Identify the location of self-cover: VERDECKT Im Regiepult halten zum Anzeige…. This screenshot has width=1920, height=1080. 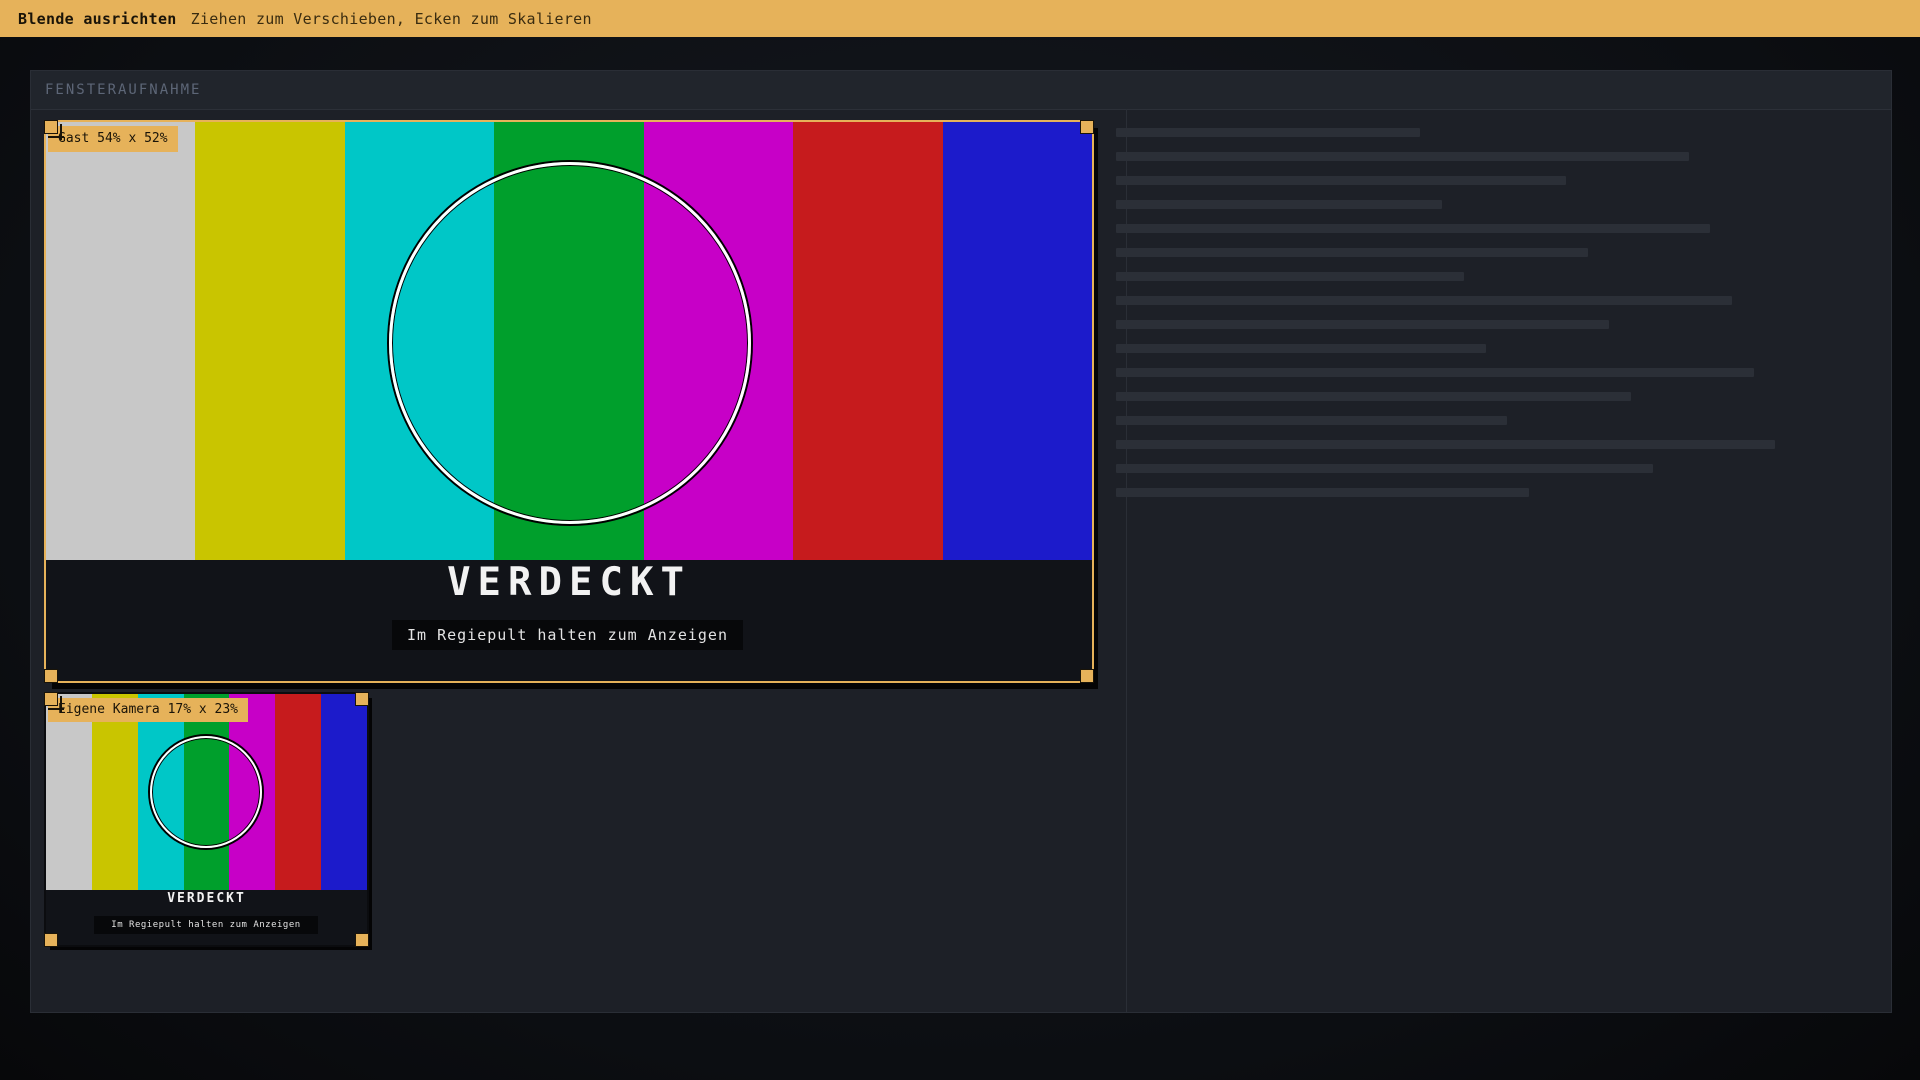
(206, 917).